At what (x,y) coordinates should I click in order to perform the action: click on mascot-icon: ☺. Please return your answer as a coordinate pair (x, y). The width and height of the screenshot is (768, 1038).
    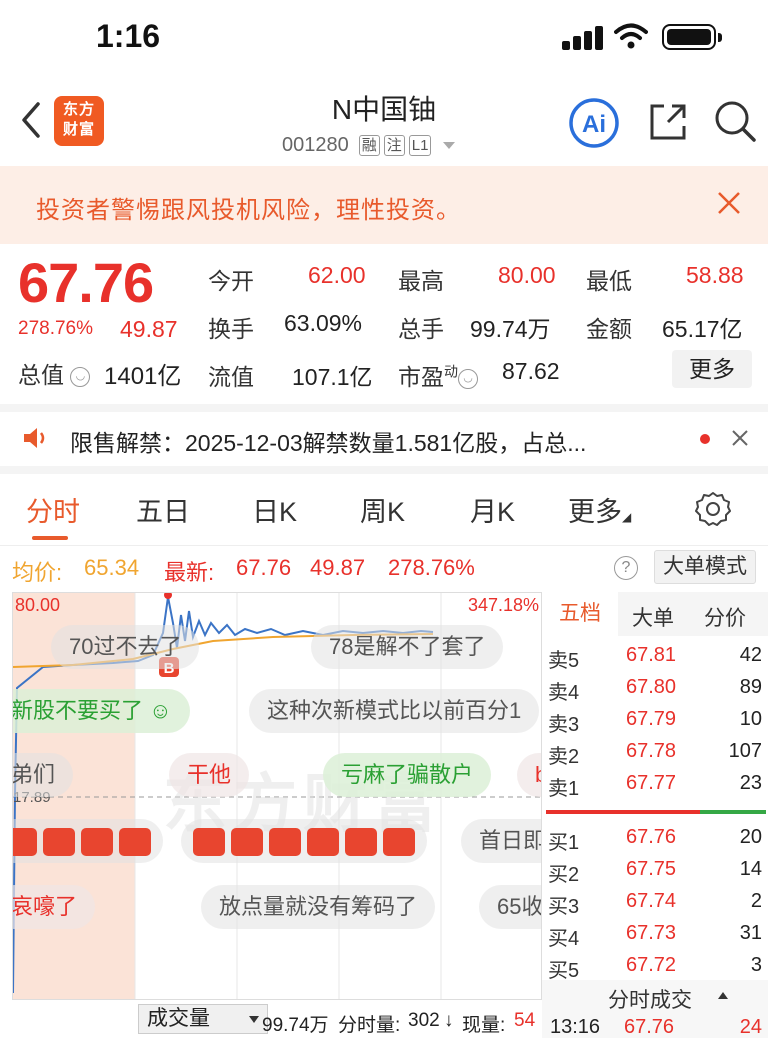
    Looking at the image, I should click on (160, 710).